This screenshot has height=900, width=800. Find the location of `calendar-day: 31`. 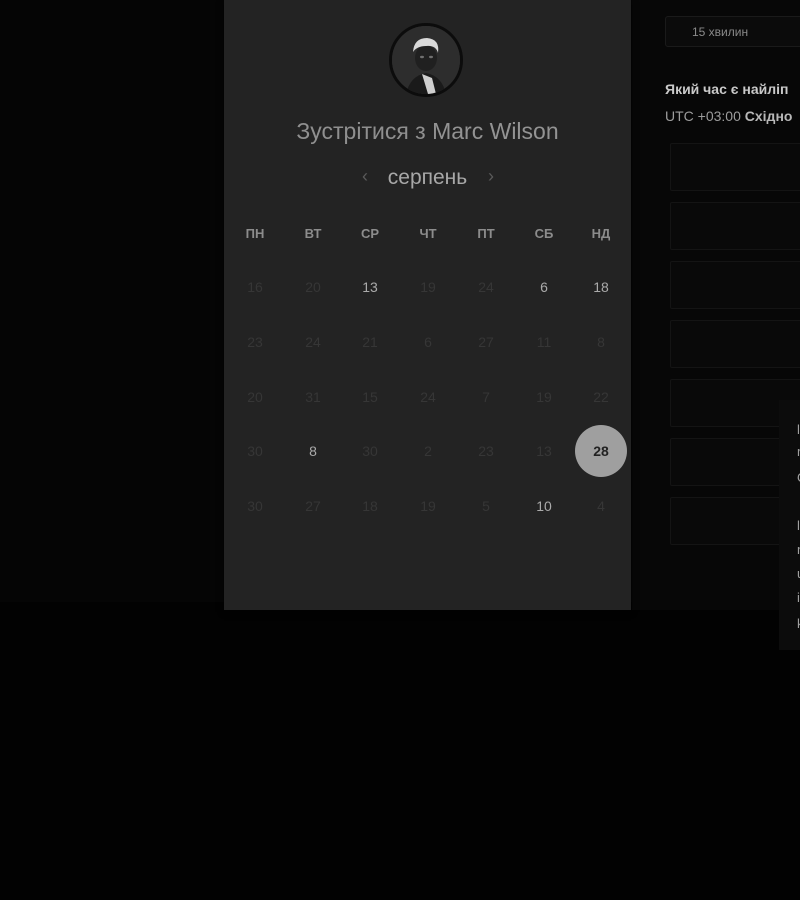

calendar-day: 31 is located at coordinates (313, 397).